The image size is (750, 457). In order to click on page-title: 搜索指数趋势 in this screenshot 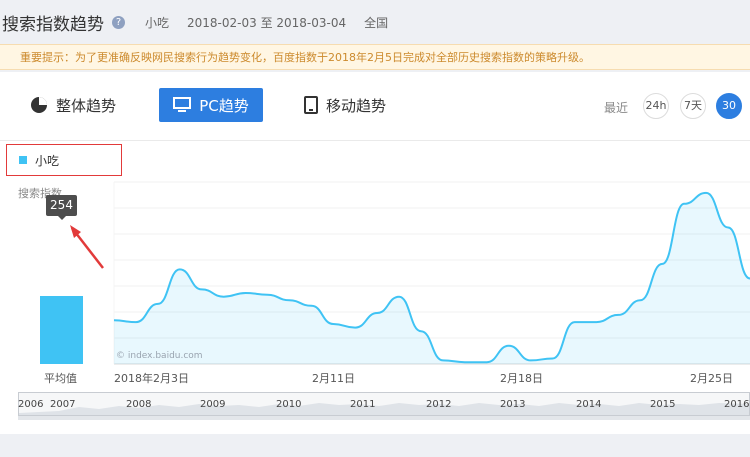, I will do `click(53, 24)`.